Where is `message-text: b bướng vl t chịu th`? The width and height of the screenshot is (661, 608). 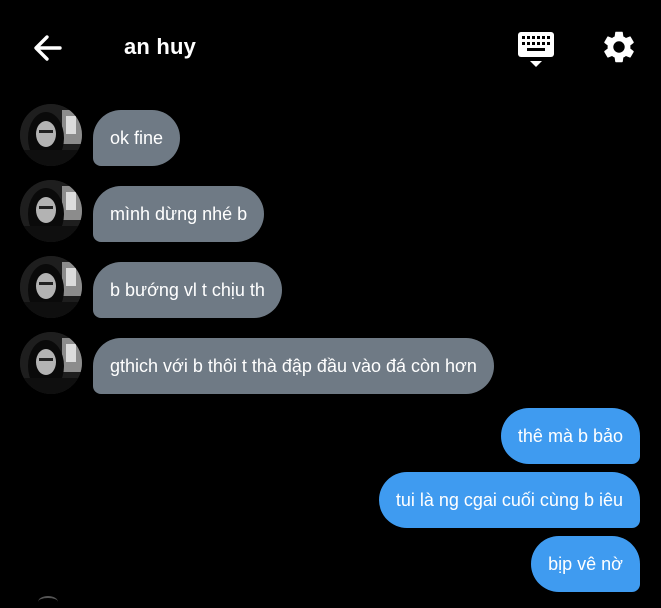 message-text: b bướng vl t chịu th is located at coordinates (187, 290).